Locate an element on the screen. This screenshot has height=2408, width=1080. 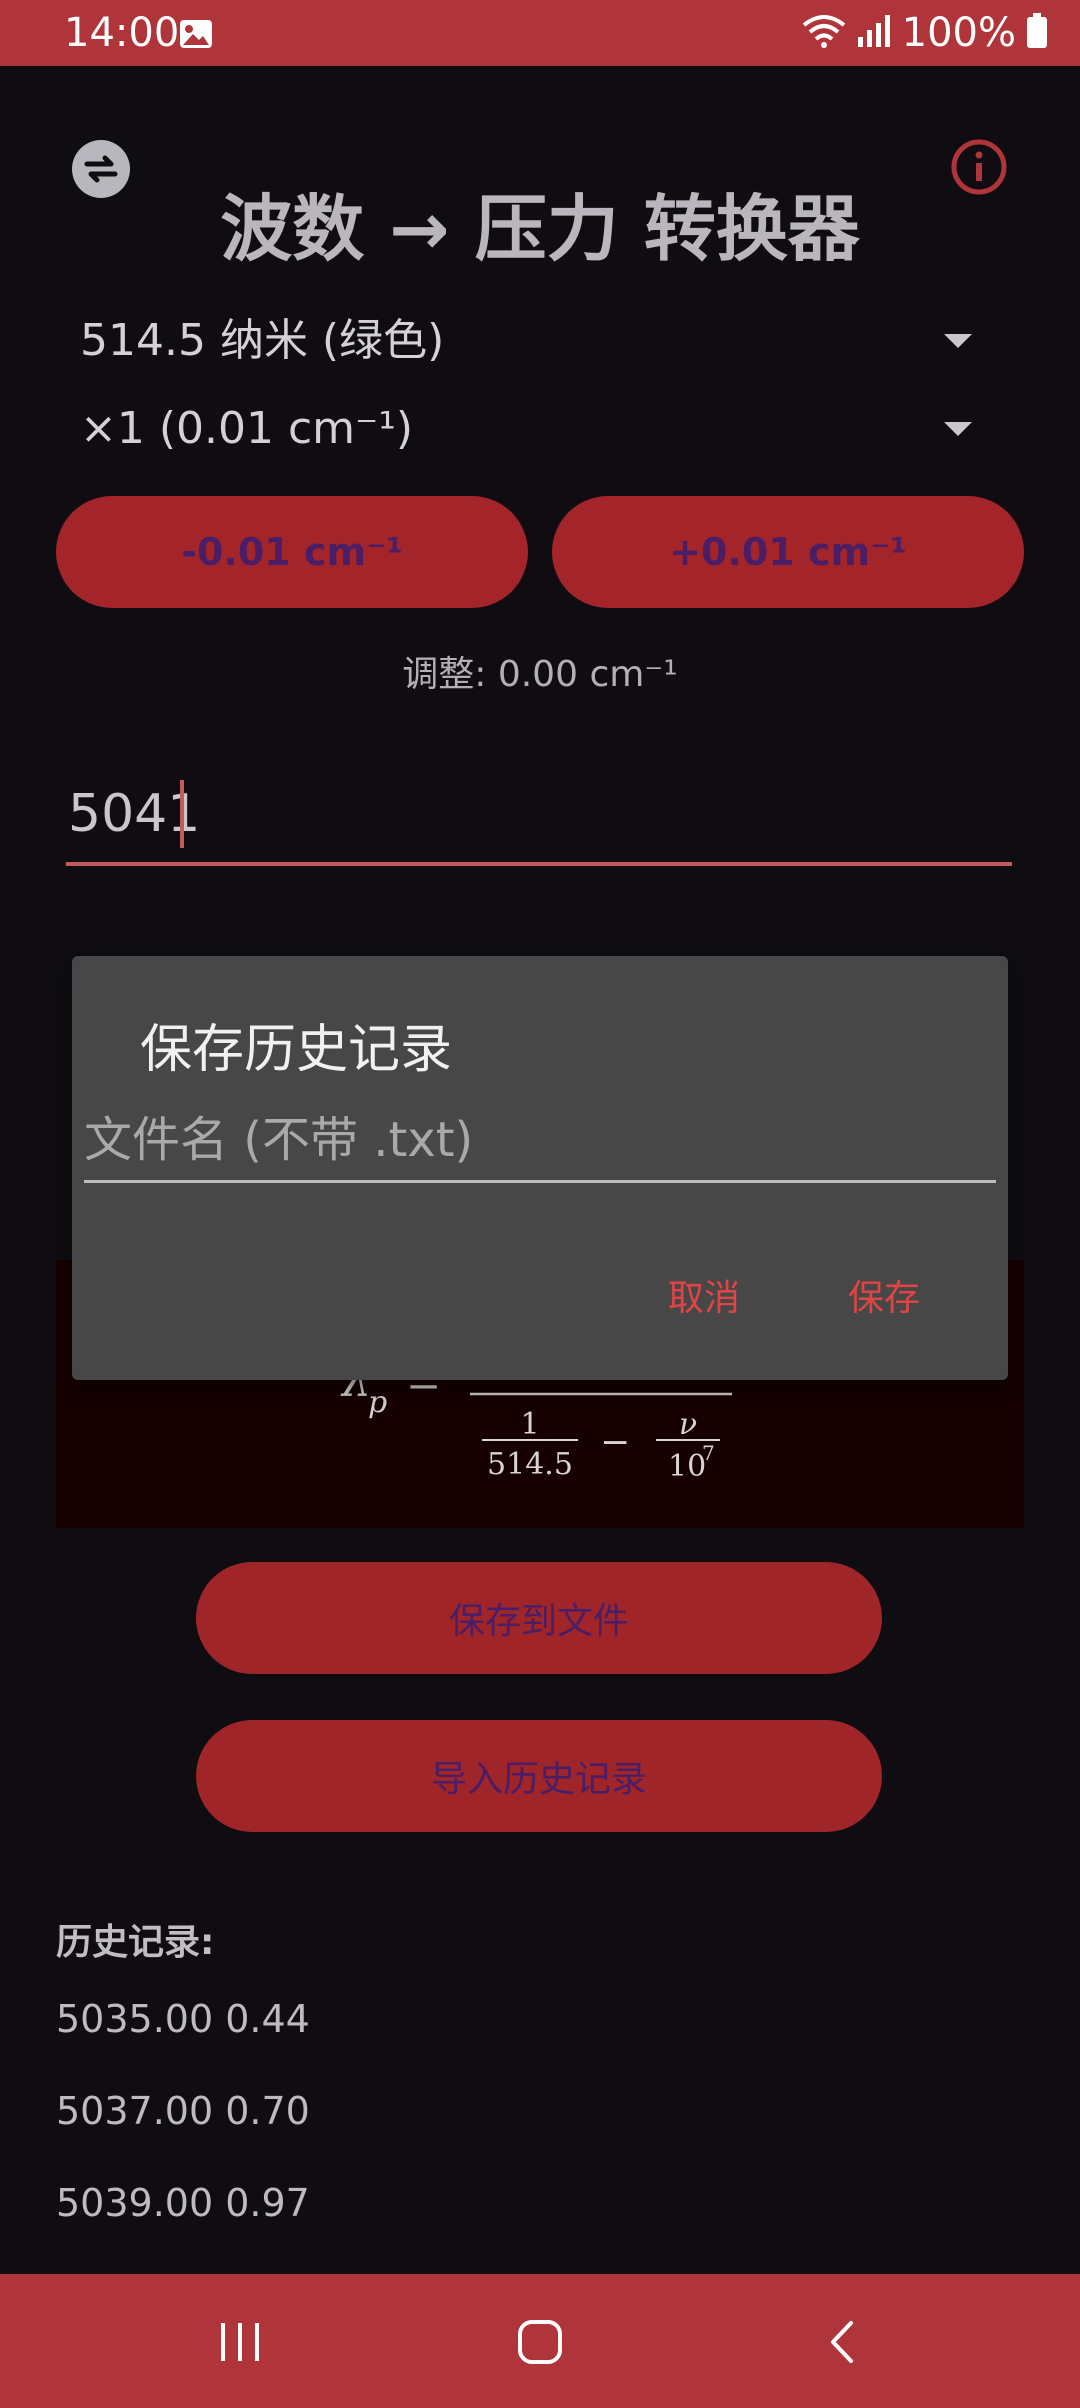
text-cursor is located at coordinates (182, 814).